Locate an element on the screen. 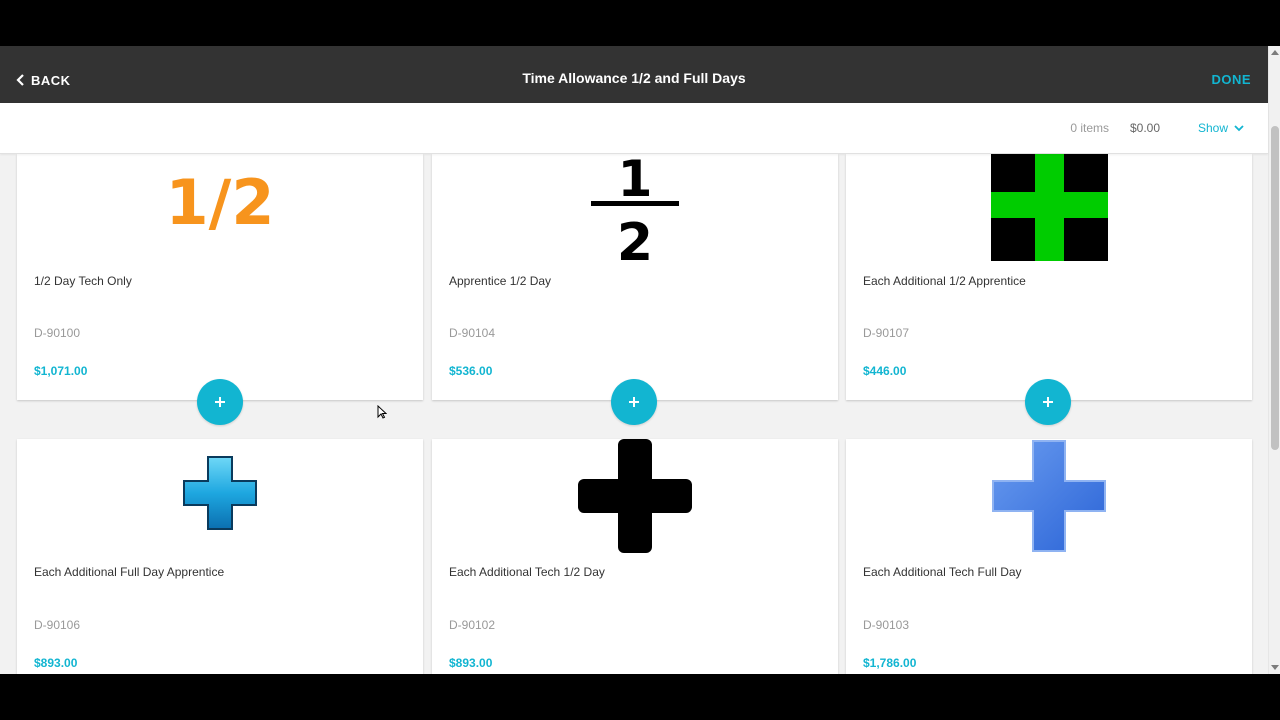 This screenshot has width=1280, height=720. product-sku: D-90104 is located at coordinates (472, 333).